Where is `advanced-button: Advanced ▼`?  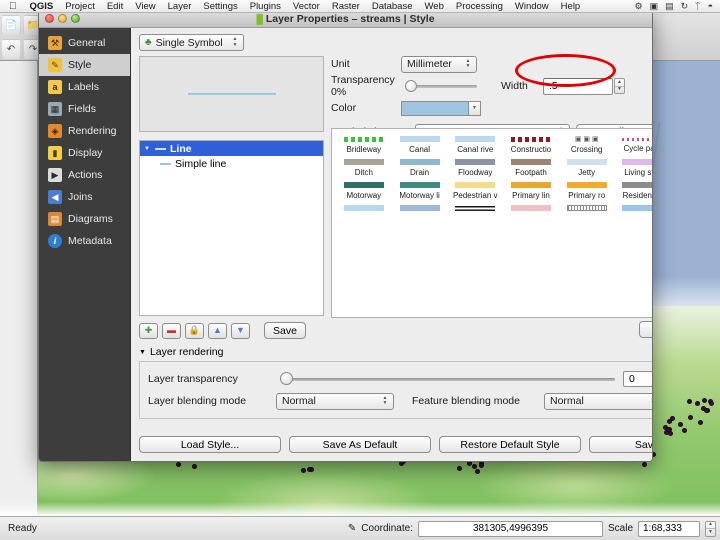 advanced-button: Advanced ▼ is located at coordinates (645, 329).